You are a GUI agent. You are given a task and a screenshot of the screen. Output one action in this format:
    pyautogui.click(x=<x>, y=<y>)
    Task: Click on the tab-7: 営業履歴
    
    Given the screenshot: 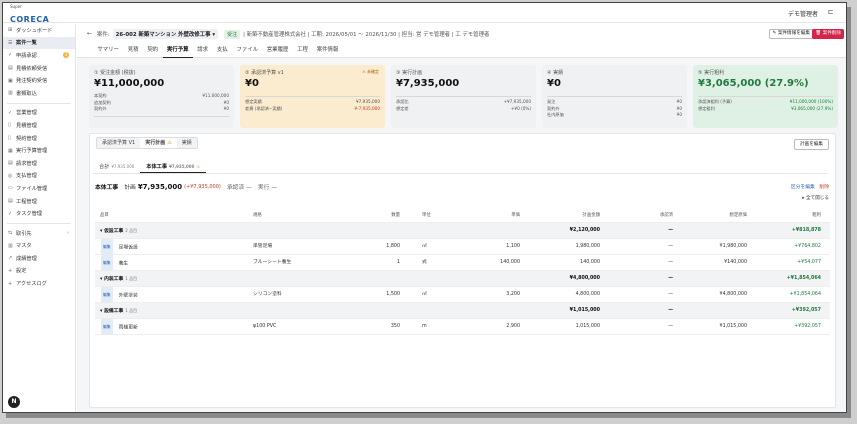 What is the action you would take?
    pyautogui.click(x=277, y=51)
    